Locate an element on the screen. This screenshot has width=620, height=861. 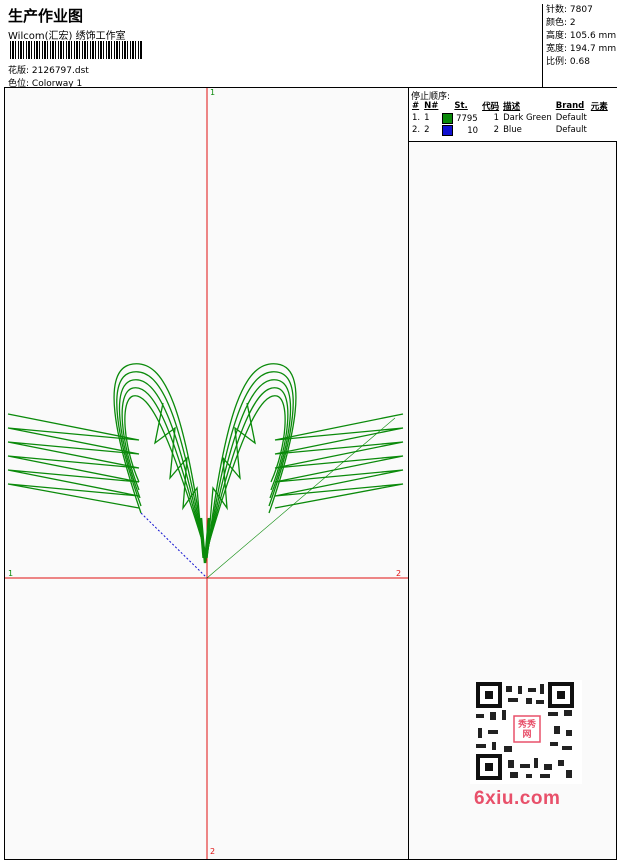
qr-seal: 秀秀网 is located at coordinates (526, 730).